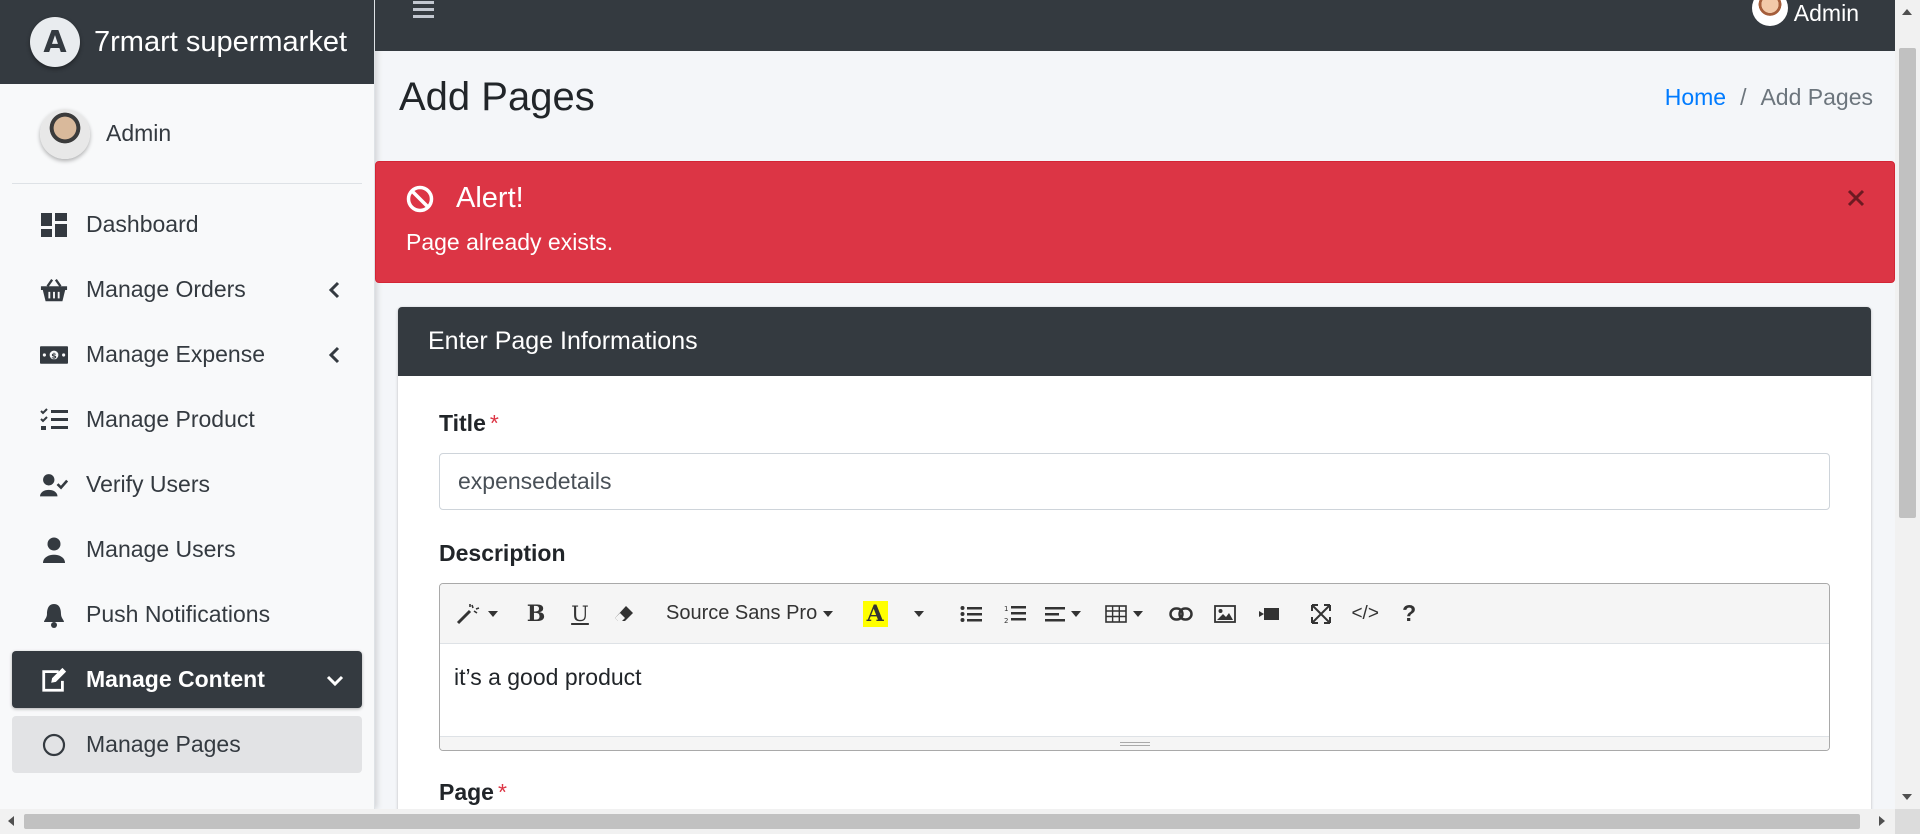 The width and height of the screenshot is (1920, 834). I want to click on alert-heading: Alert!, so click(1135, 198).